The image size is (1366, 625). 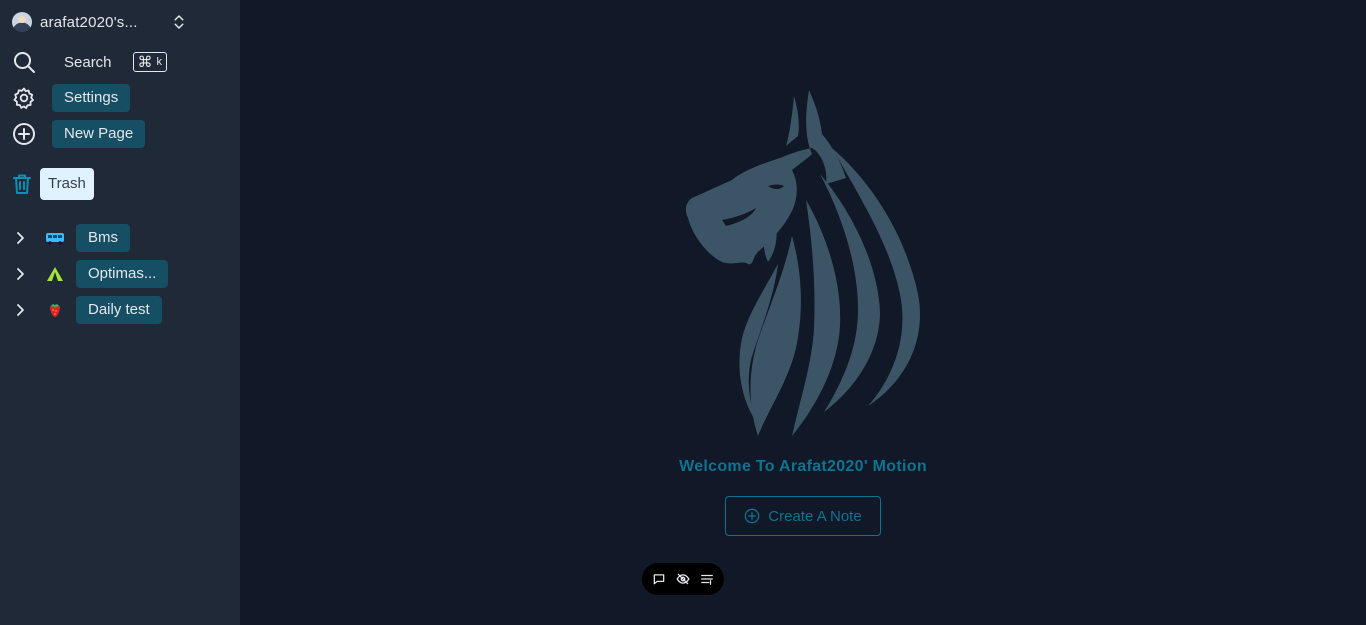 What do you see at coordinates (67, 184) in the screenshot?
I see `trash-button: Trash` at bounding box center [67, 184].